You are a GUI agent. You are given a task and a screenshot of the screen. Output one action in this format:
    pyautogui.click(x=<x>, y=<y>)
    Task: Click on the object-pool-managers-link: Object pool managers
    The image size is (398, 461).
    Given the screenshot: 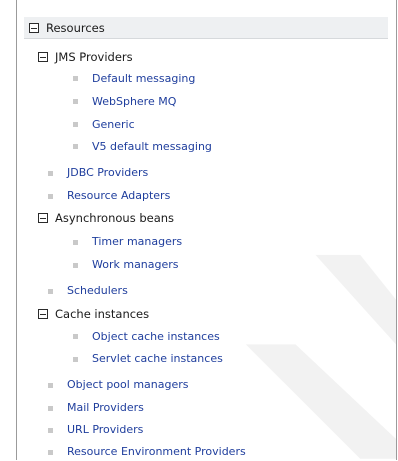 What is the action you would take?
    pyautogui.click(x=128, y=385)
    